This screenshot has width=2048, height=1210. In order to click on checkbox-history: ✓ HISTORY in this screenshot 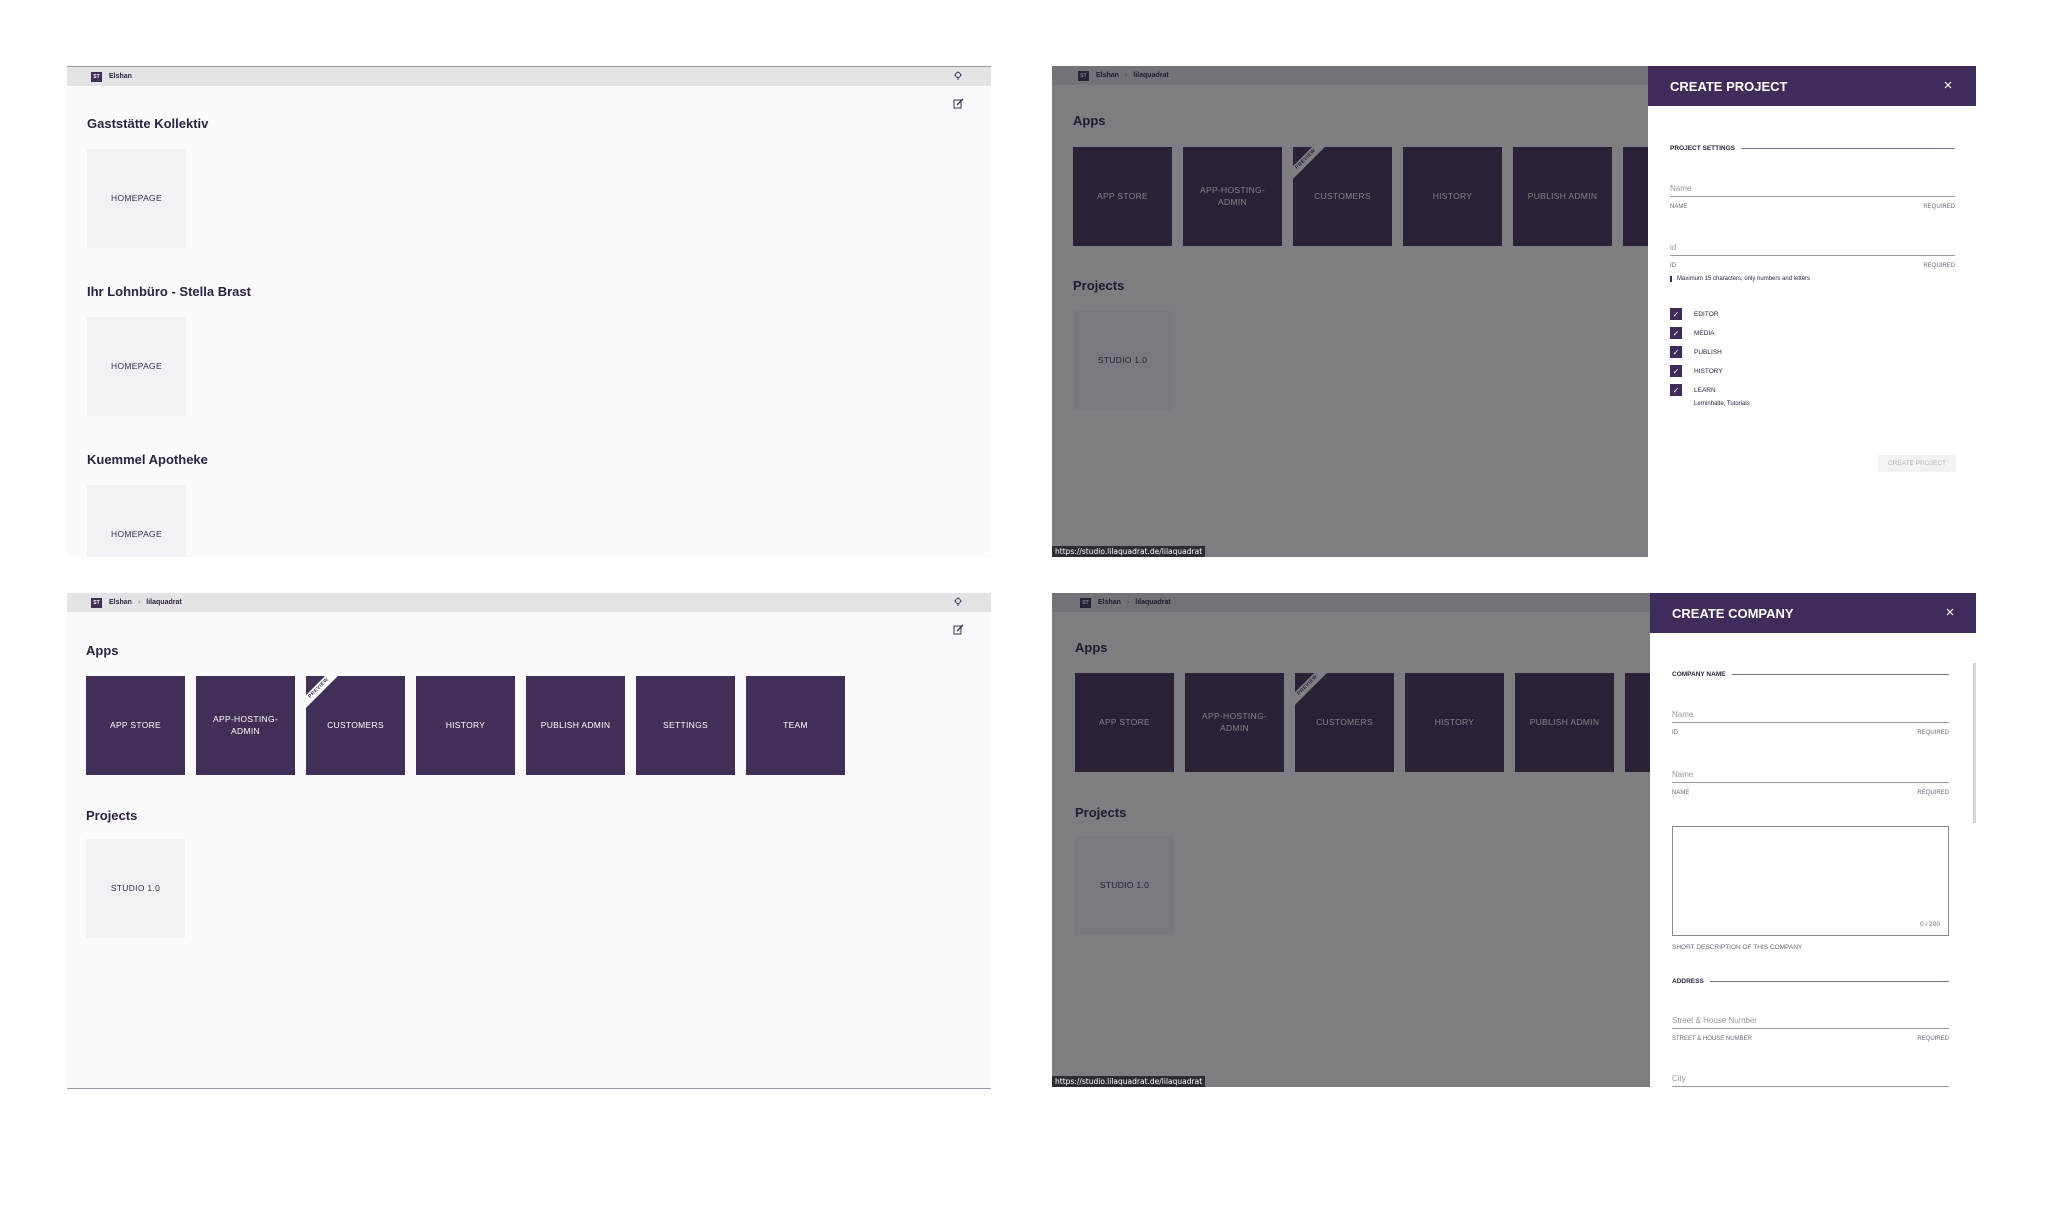, I will do `click(1696, 371)`.